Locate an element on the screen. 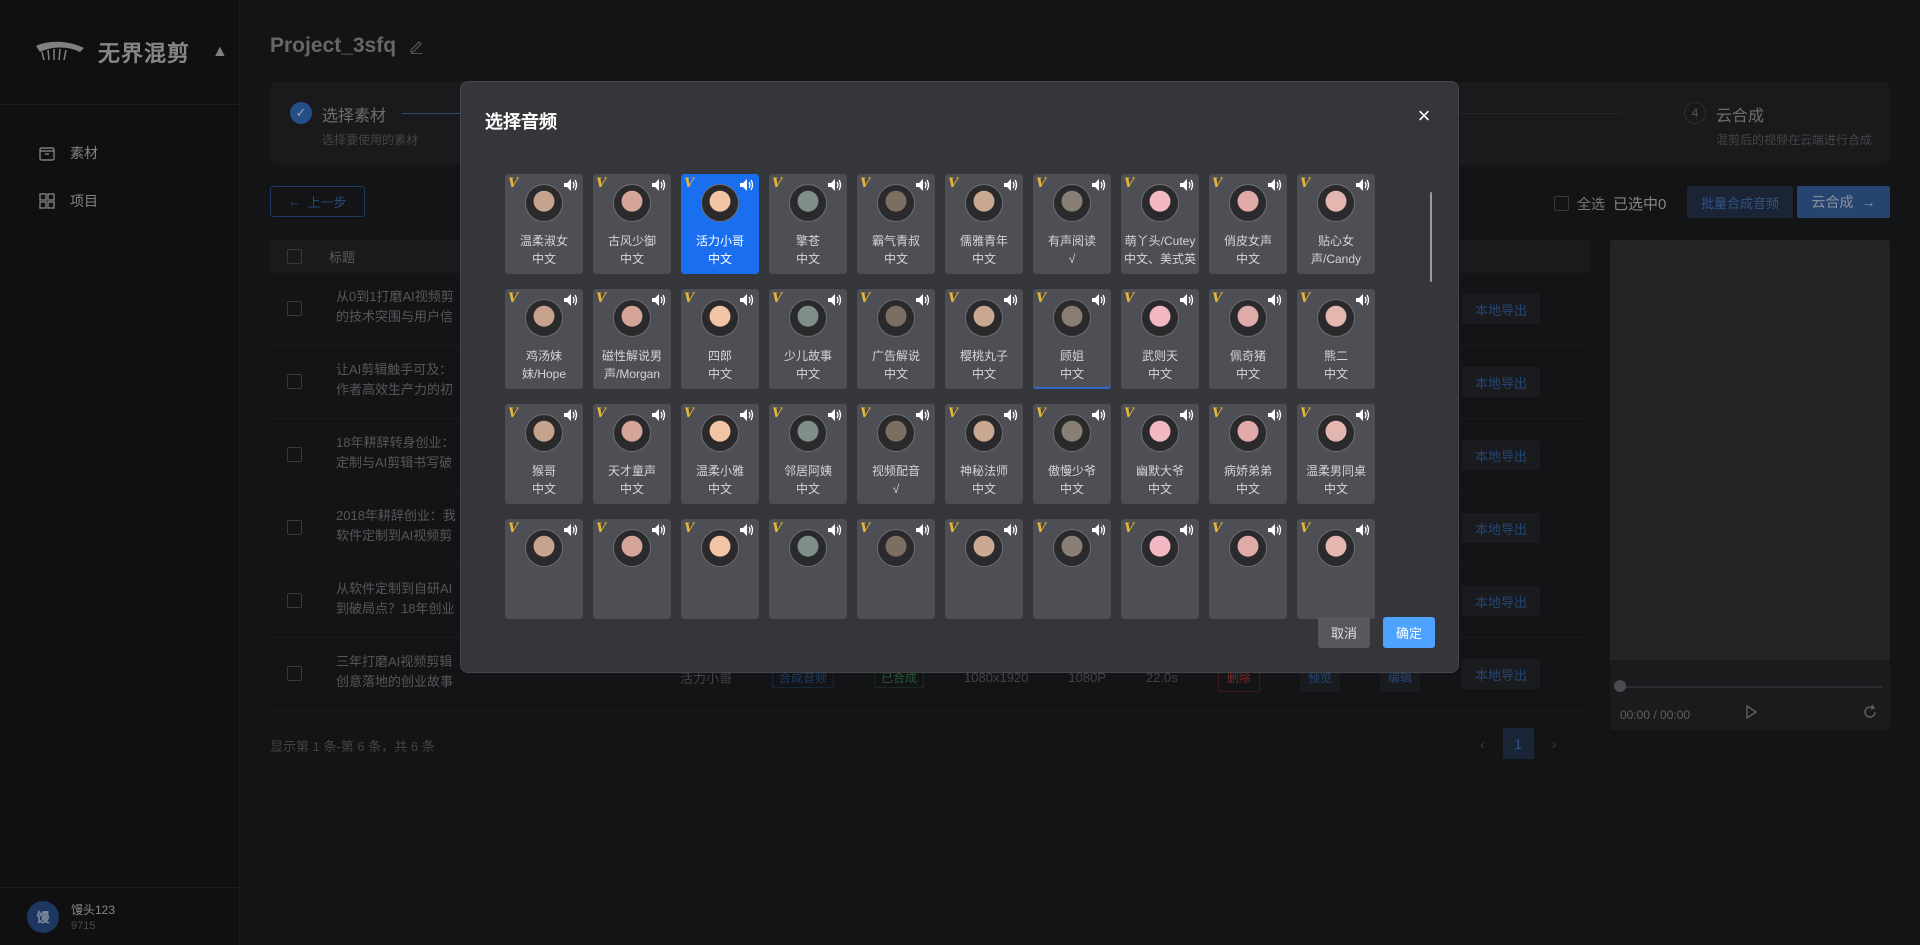  voice-card: V 熊二 中文 is located at coordinates (1336, 339).